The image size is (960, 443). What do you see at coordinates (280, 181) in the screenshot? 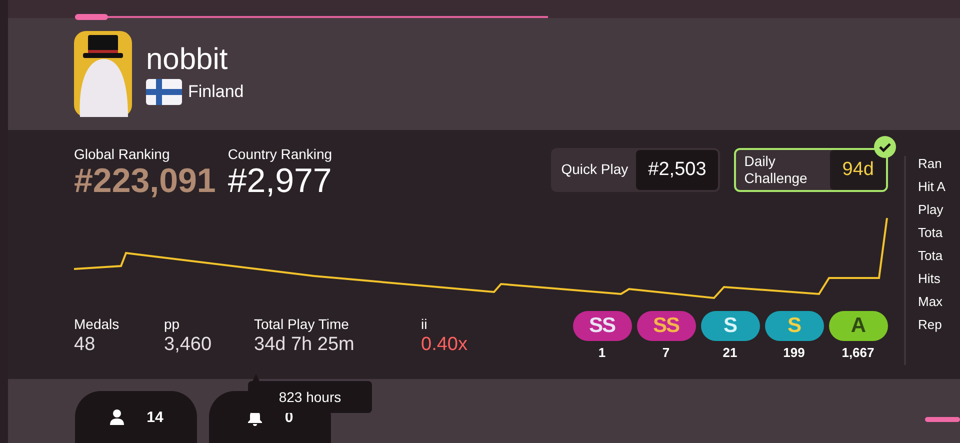
I see `ranking-value: #2,977` at bounding box center [280, 181].